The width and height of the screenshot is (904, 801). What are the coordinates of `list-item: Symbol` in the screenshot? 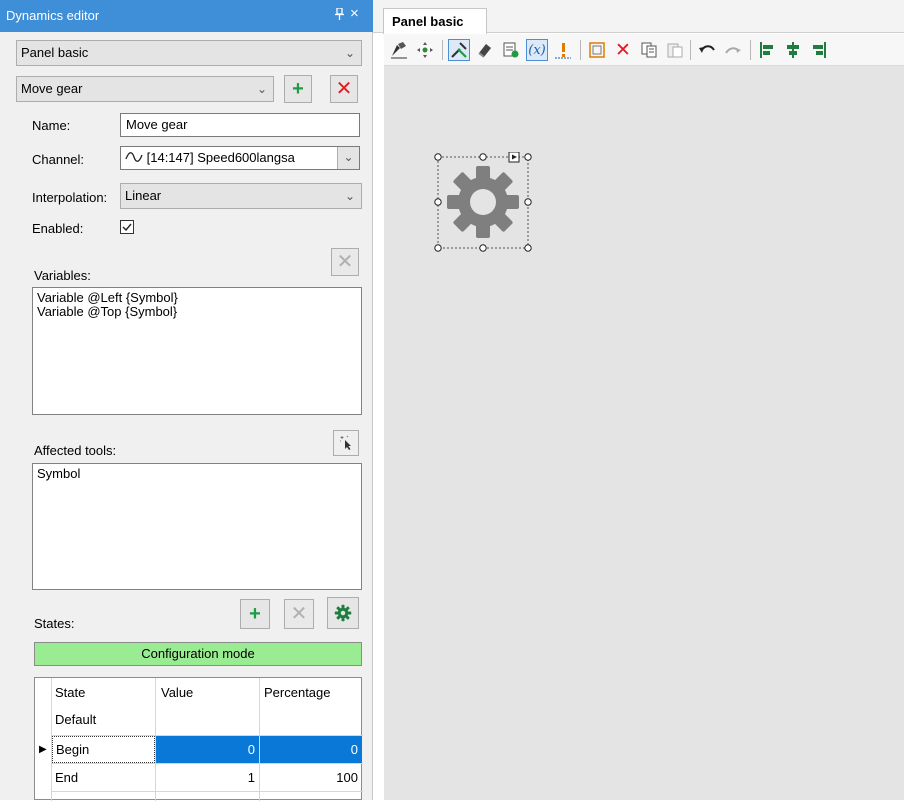 It's located at (197, 474).